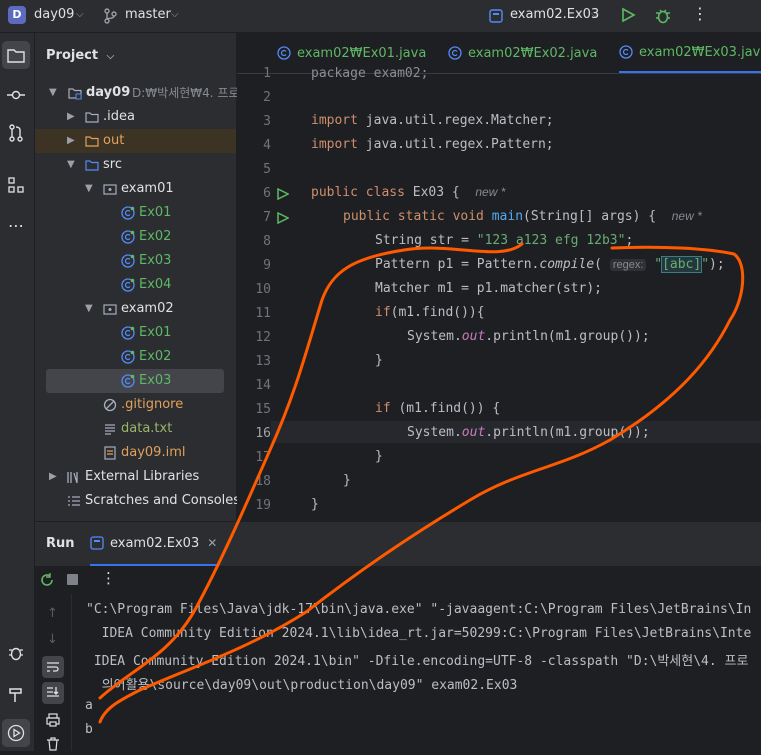 The image size is (761, 755). What do you see at coordinates (267, 121) in the screenshot?
I see `line-number: 3` at bounding box center [267, 121].